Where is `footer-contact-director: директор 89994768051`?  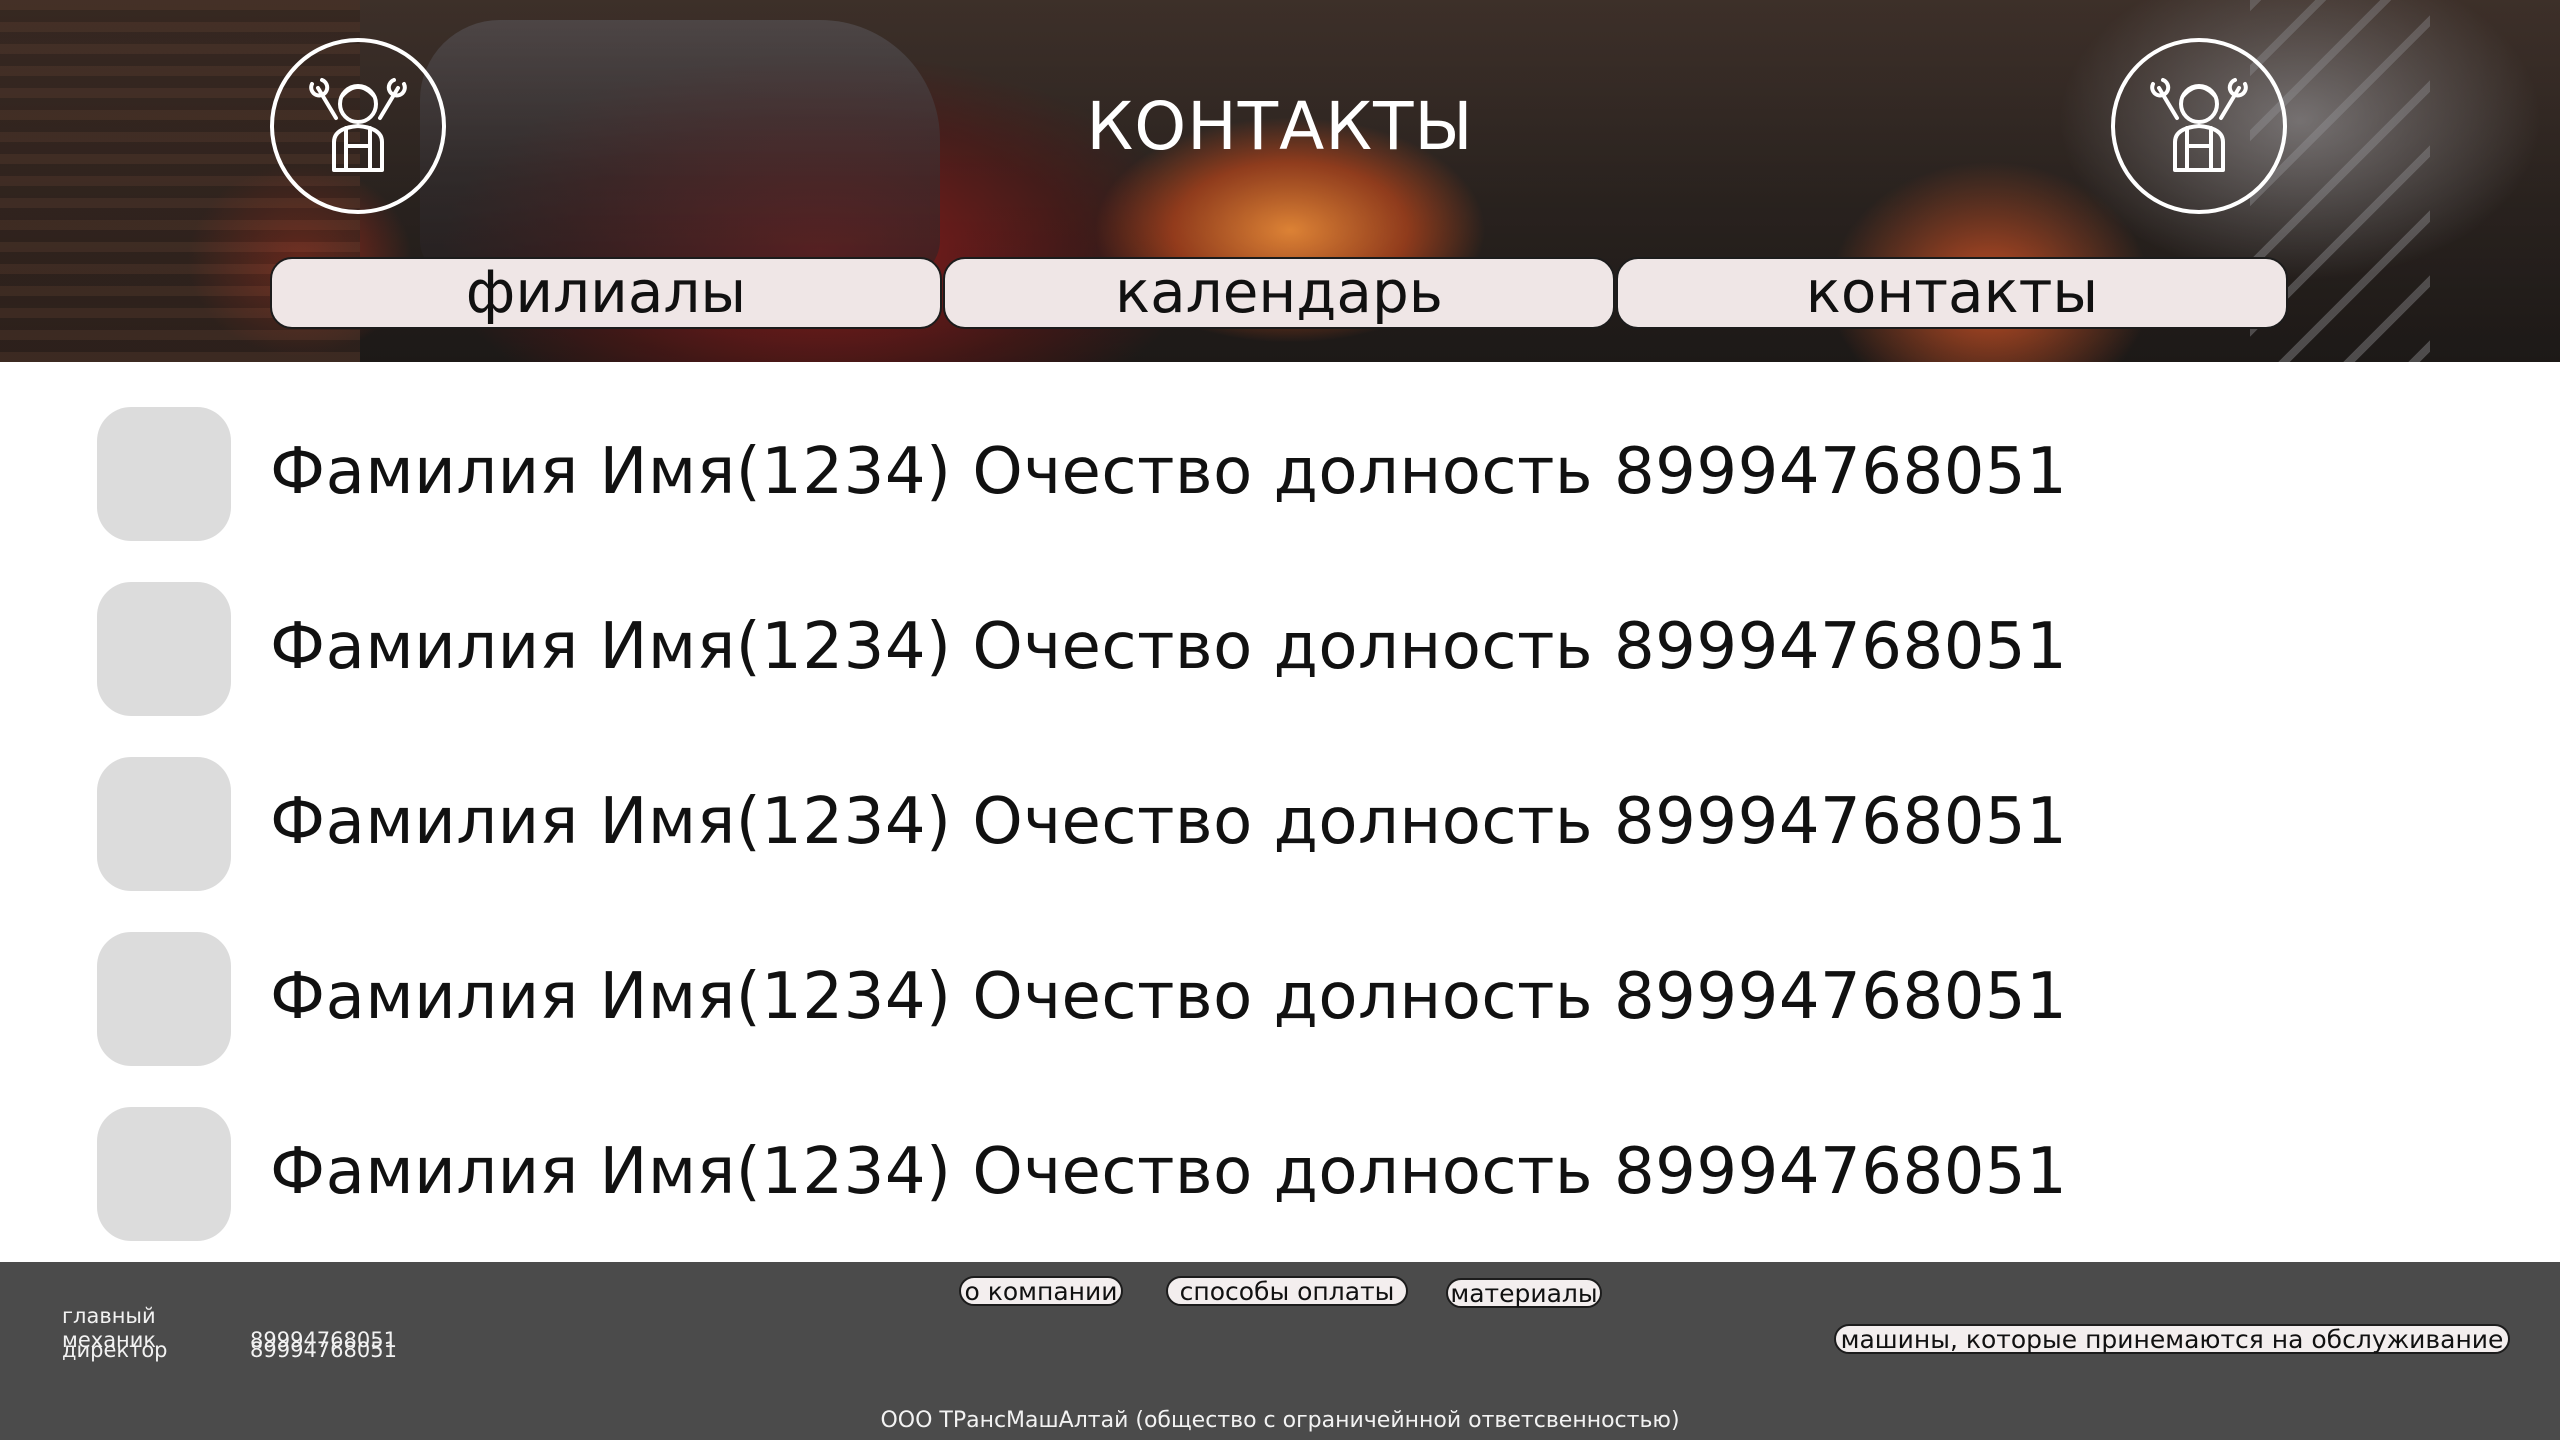 footer-contact-director: директор 89994768051 is located at coordinates (229, 1350).